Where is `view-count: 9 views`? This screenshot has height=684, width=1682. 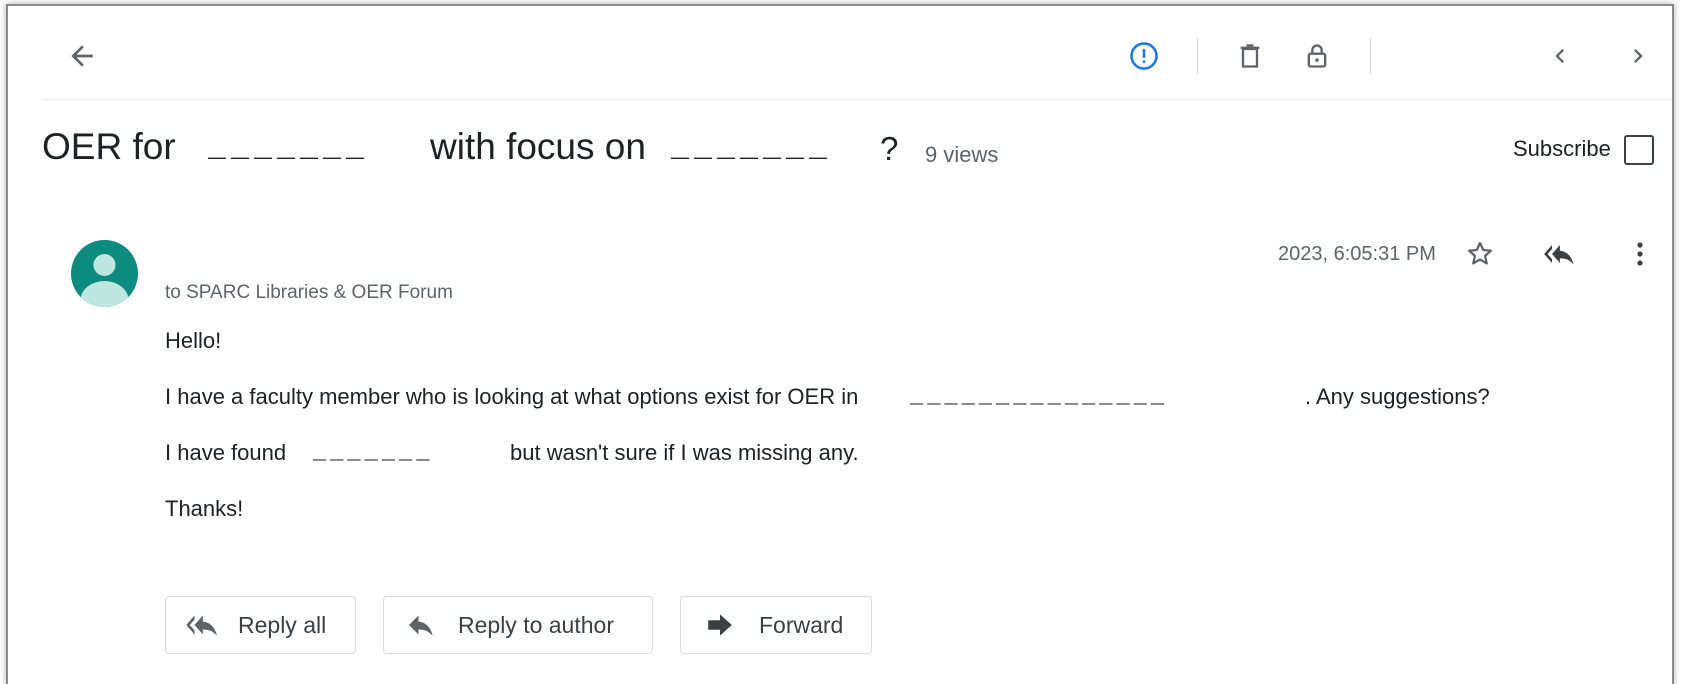 view-count: 9 views is located at coordinates (962, 154).